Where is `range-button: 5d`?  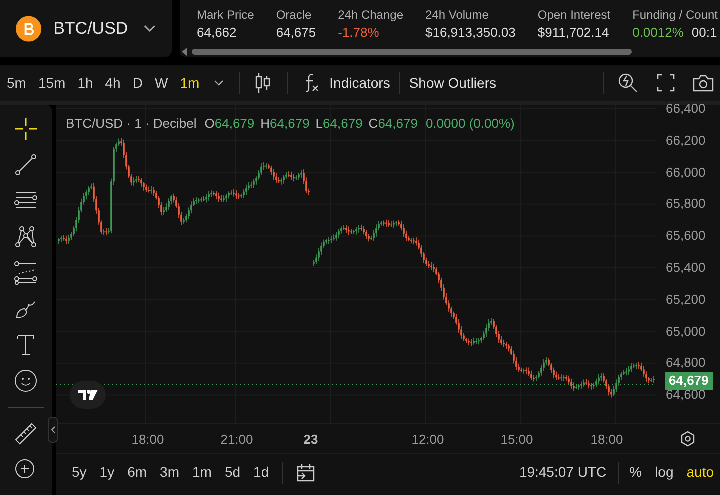
range-button: 5d is located at coordinates (232, 472).